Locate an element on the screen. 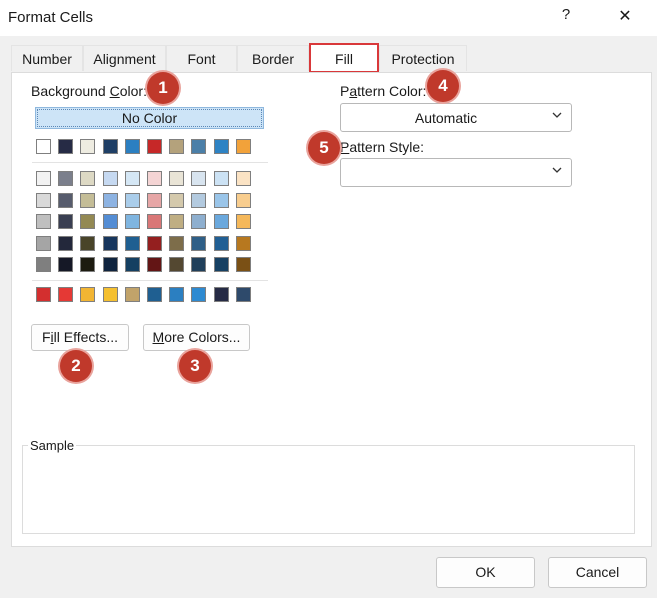  pattern-color-label: Pattern Color: is located at coordinates (383, 91).